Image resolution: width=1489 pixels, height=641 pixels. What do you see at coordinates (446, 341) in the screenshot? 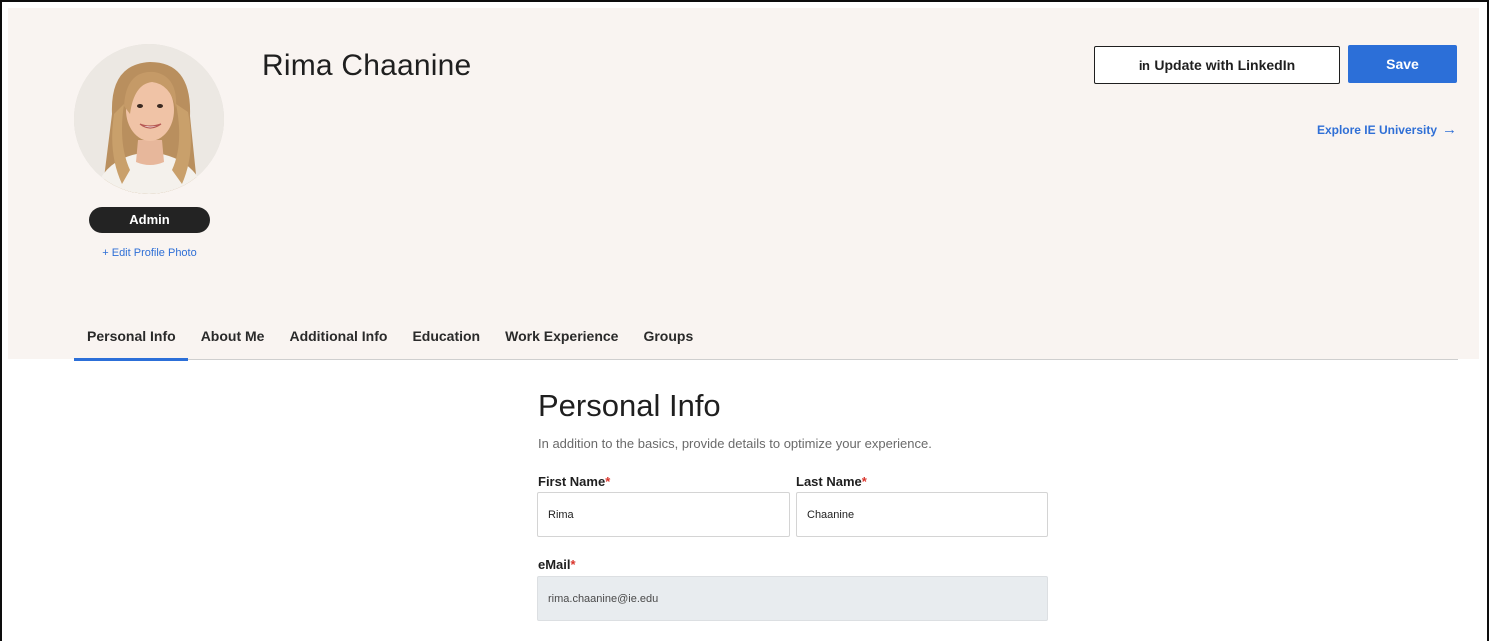
I see `tab-education: Education` at bounding box center [446, 341].